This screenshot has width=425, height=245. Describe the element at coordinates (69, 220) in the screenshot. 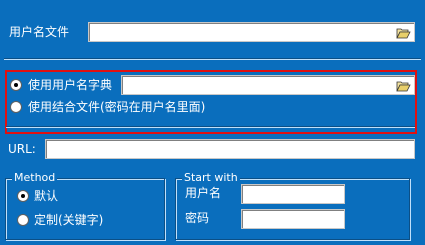

I see `method-custom-label: 定制(关键字)` at that location.